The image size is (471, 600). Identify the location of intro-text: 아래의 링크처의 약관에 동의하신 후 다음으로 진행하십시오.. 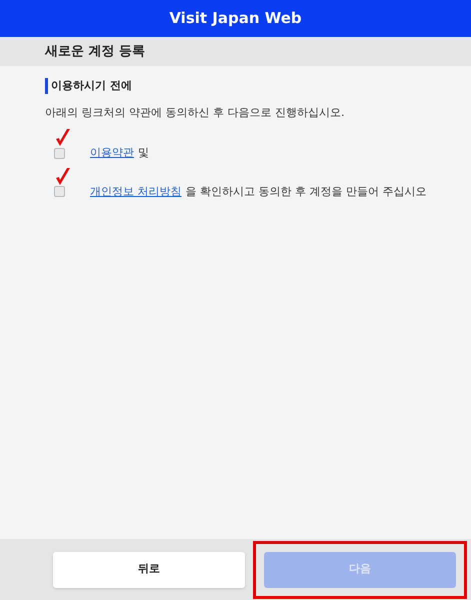
(195, 112).